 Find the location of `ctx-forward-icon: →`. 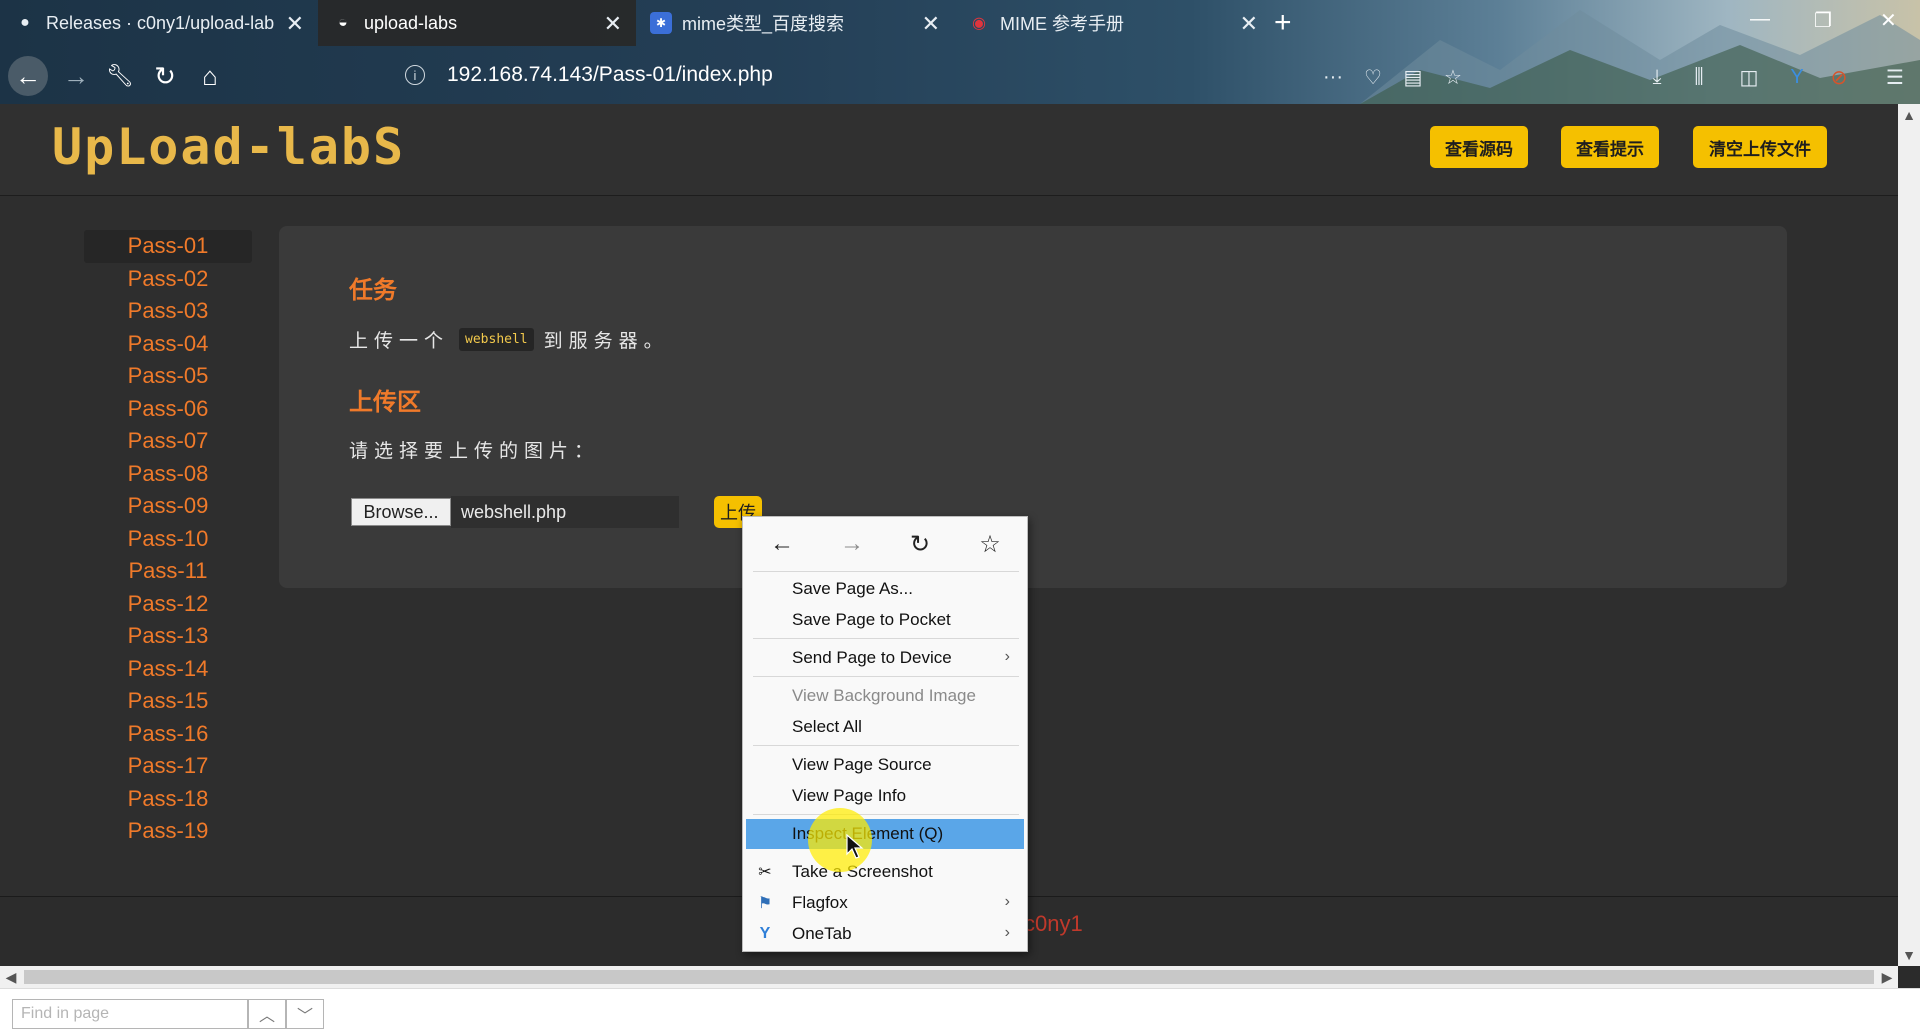

ctx-forward-icon: → is located at coordinates (852, 544).